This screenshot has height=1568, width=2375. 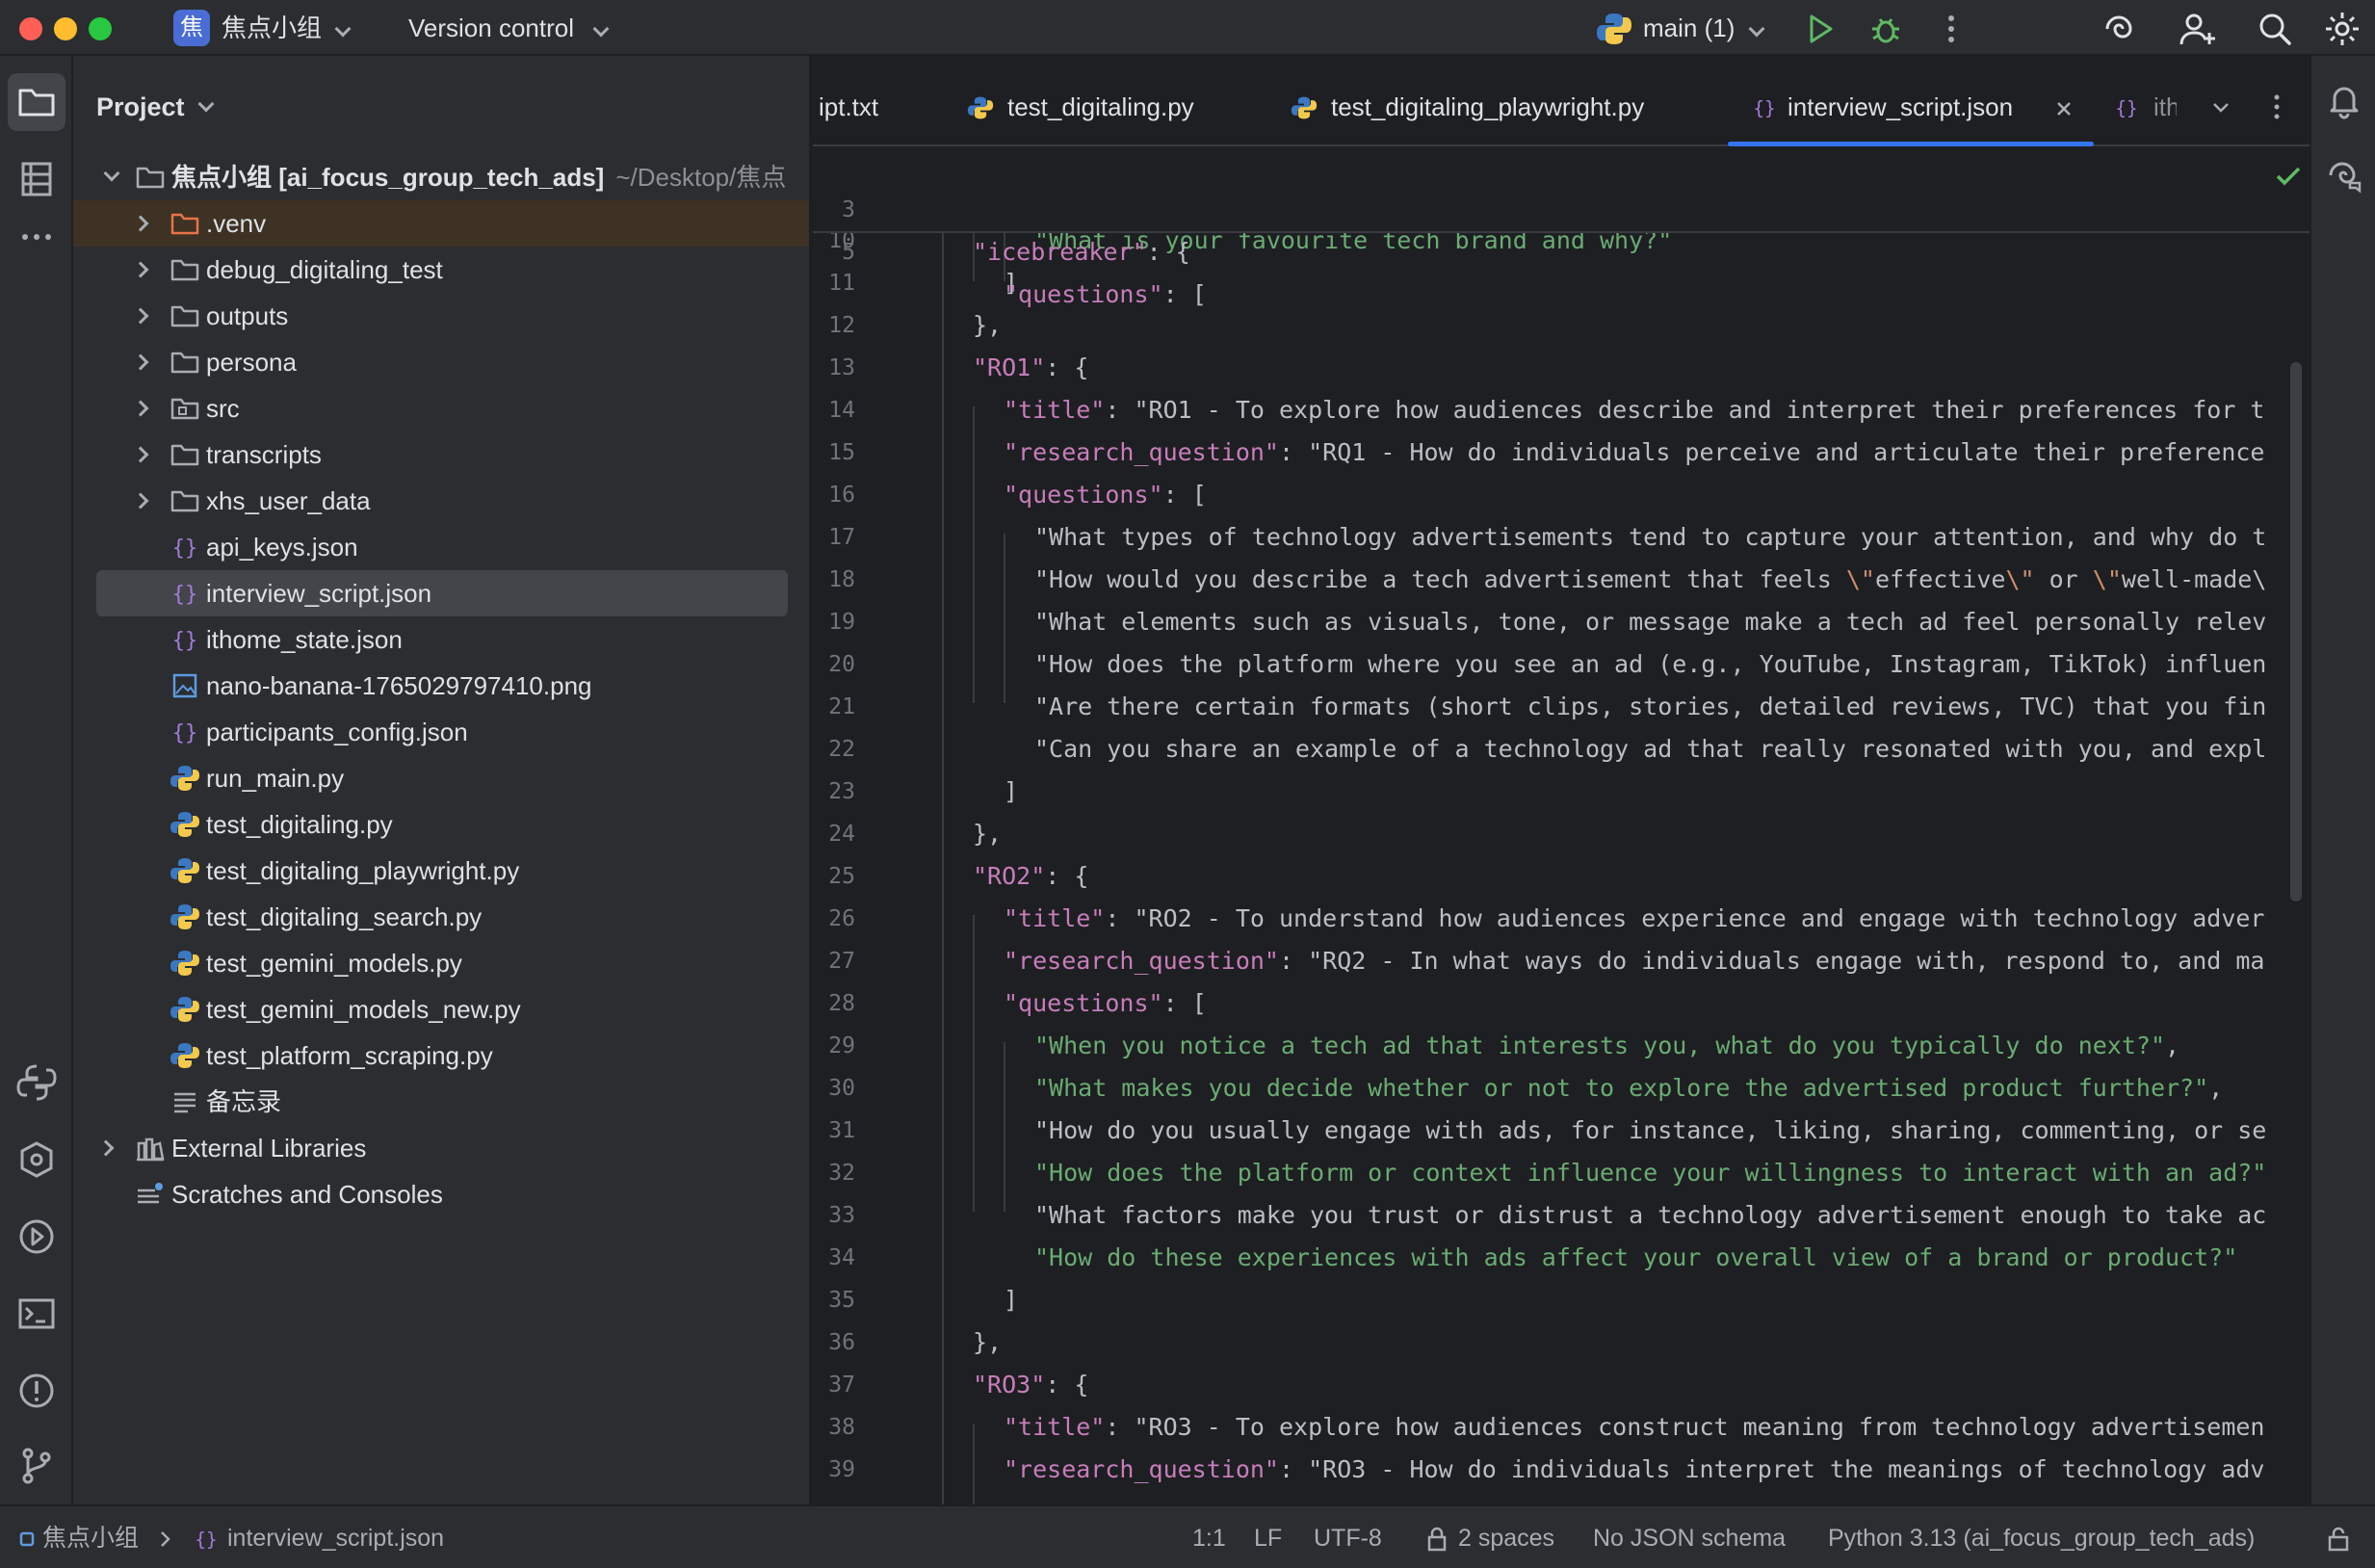 What do you see at coordinates (849, 101) in the screenshot?
I see `tab-ipt-txt: ipt.txt` at bounding box center [849, 101].